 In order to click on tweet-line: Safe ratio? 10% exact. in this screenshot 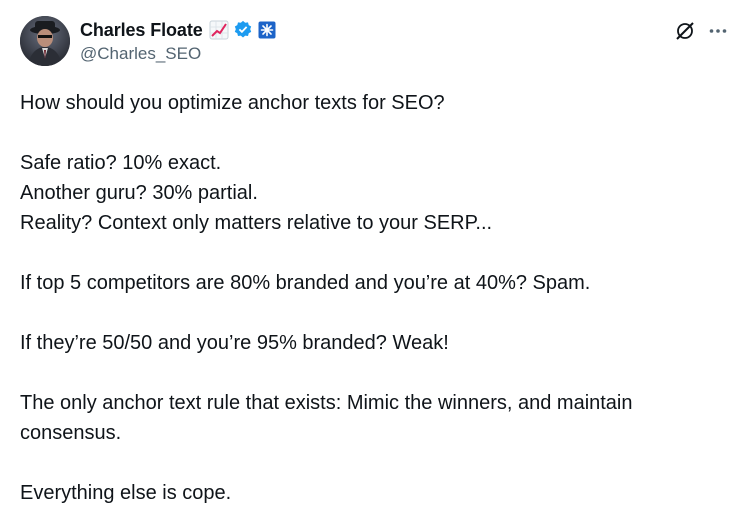, I will do `click(121, 163)`.